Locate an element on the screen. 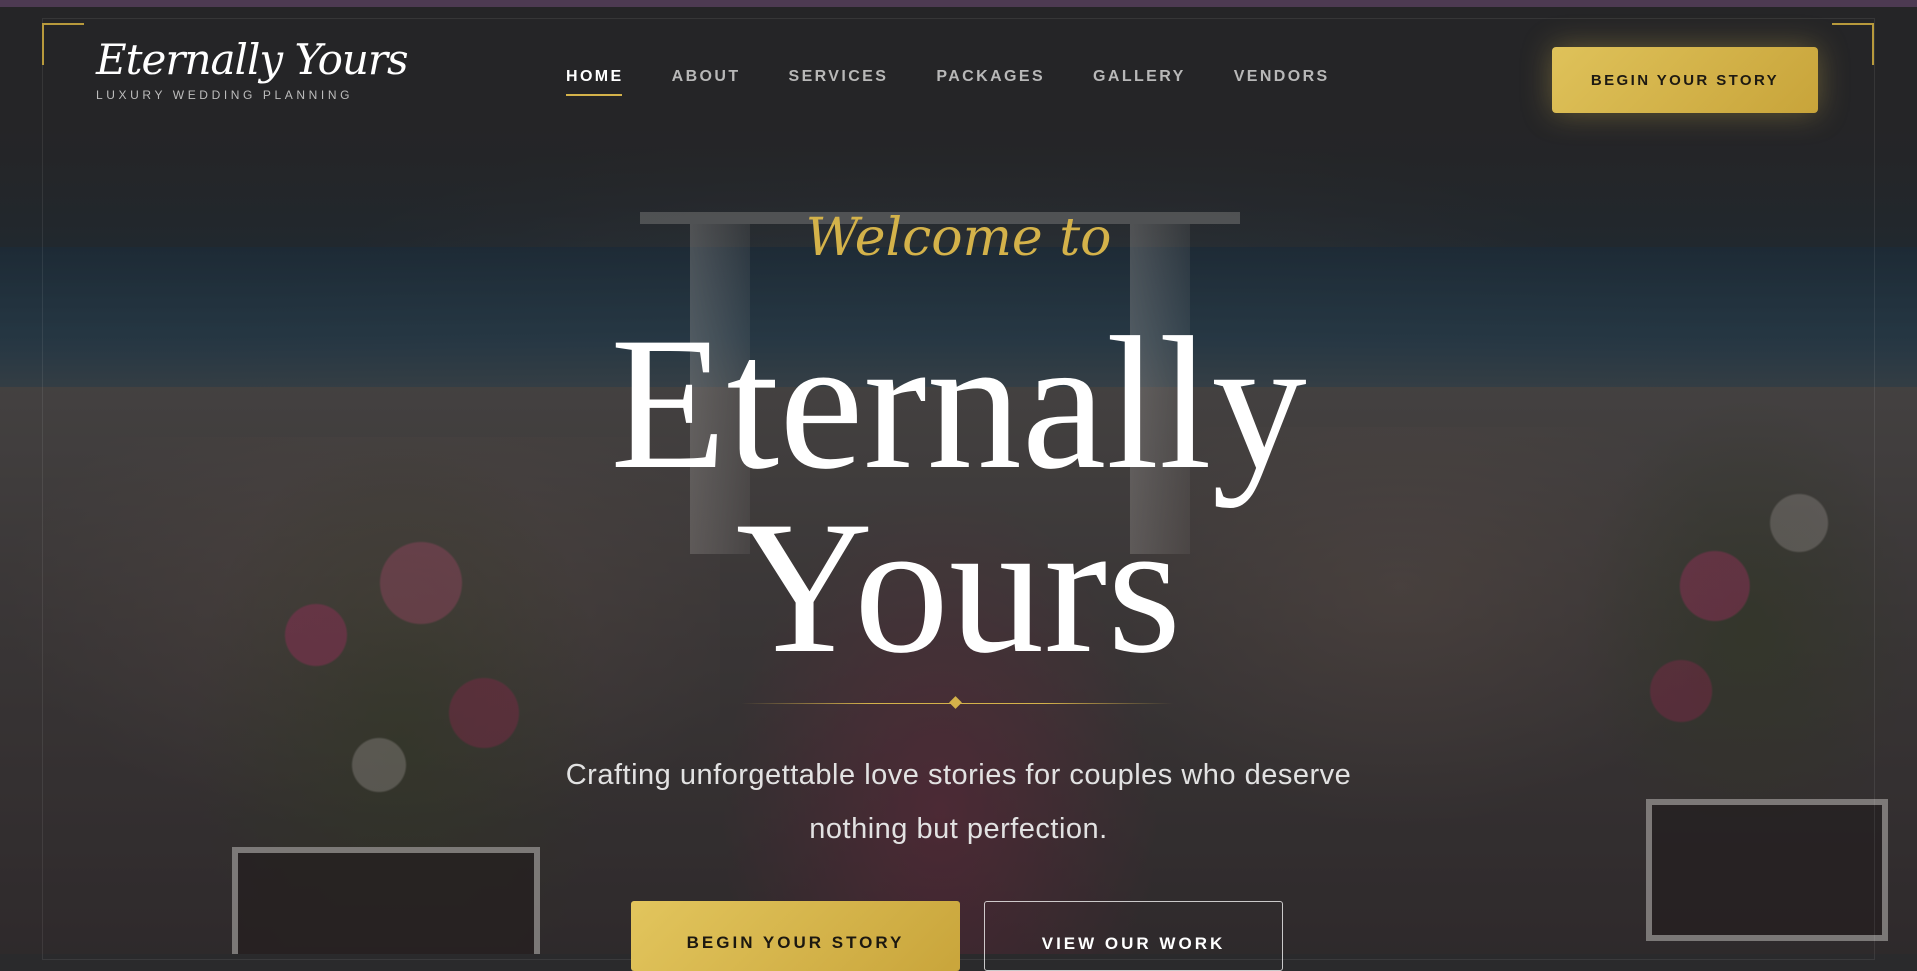 The width and height of the screenshot is (1917, 971). logo-subtitle: LUXURY WEDDING PLANNING is located at coordinates (225, 95).